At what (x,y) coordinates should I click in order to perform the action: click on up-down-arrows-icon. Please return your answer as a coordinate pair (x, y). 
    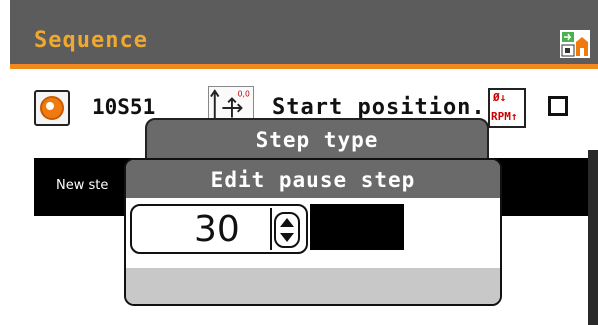
    Looking at the image, I should click on (287, 230).